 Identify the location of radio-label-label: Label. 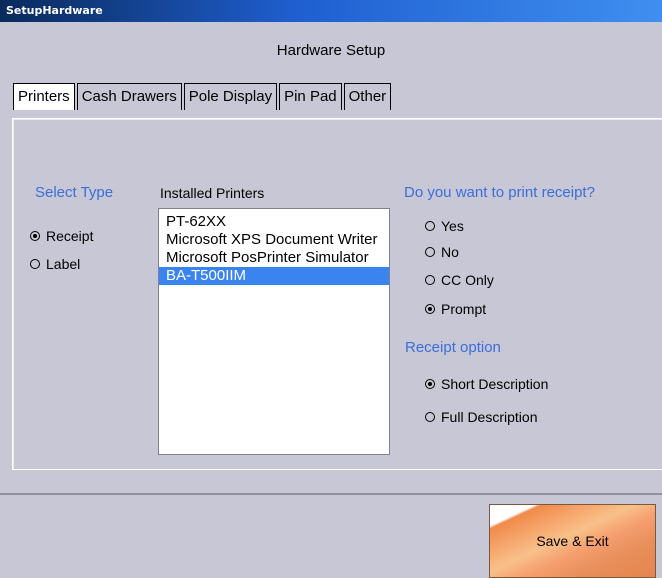
(63, 264).